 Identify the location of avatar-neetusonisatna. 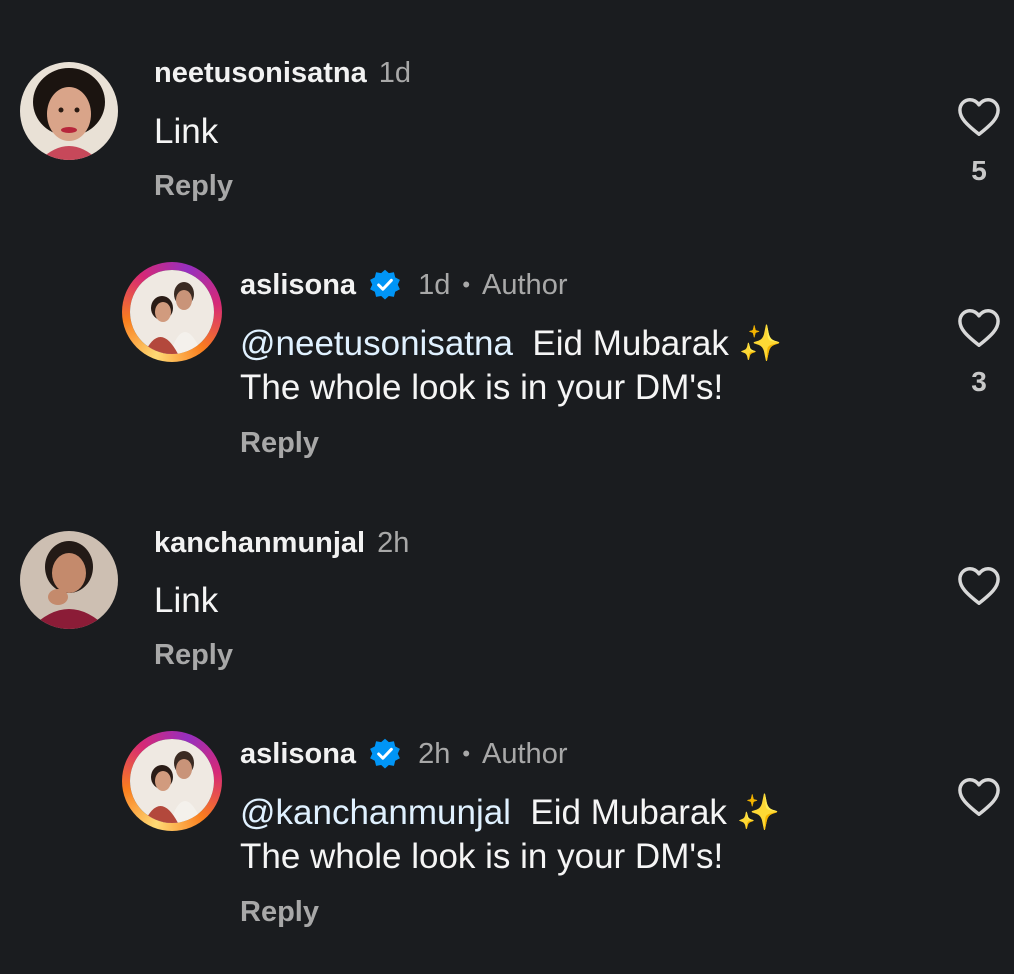
(69, 111).